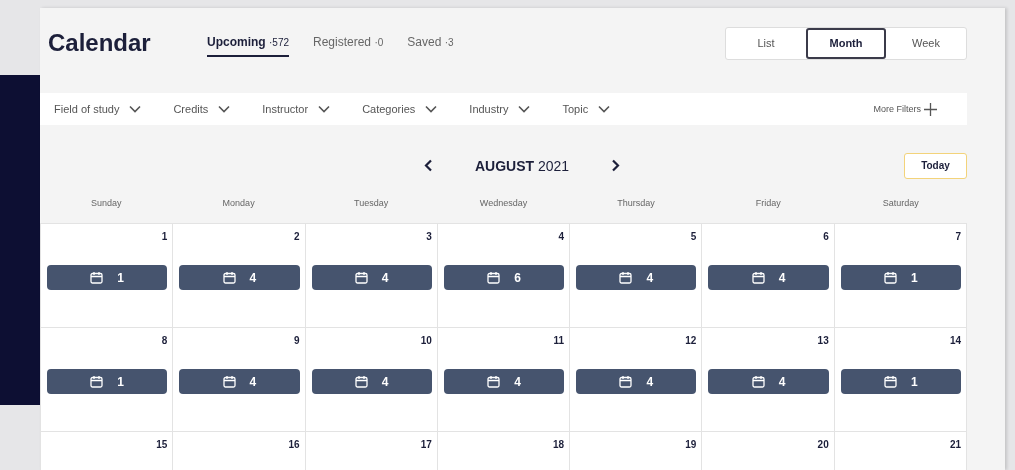 Image resolution: width=1015 pixels, height=470 pixels. What do you see at coordinates (955, 340) in the screenshot?
I see `day-number: 14` at bounding box center [955, 340].